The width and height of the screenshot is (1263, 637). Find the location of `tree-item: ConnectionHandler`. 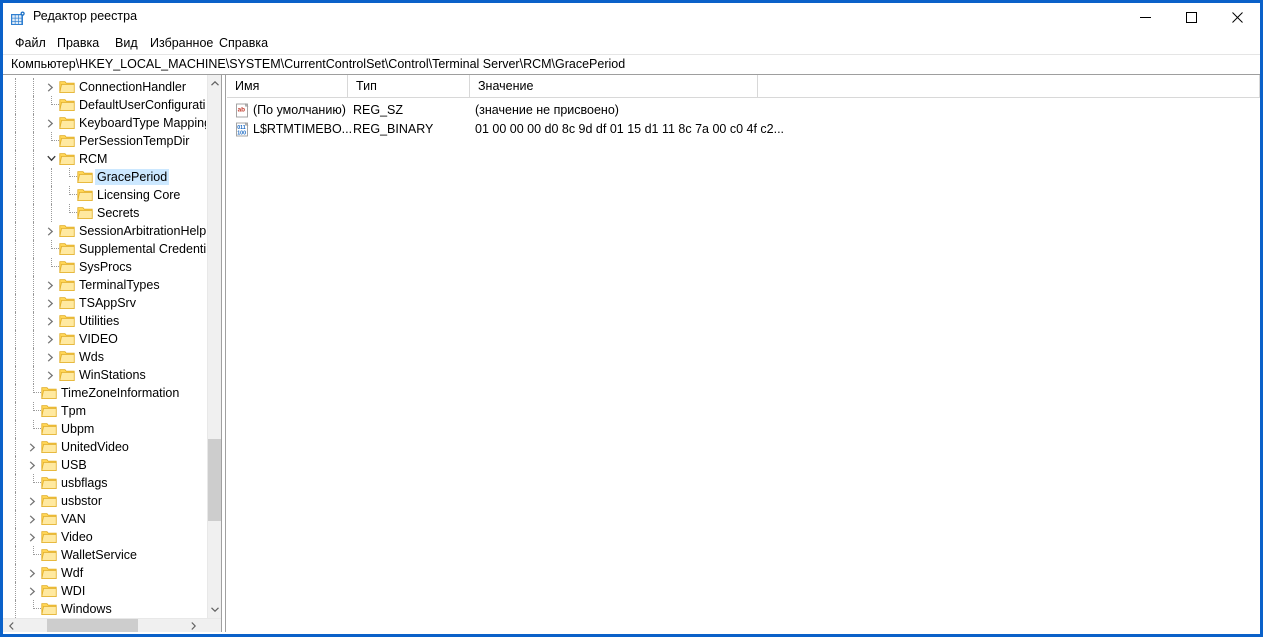

tree-item: ConnectionHandler is located at coordinates (105, 87).